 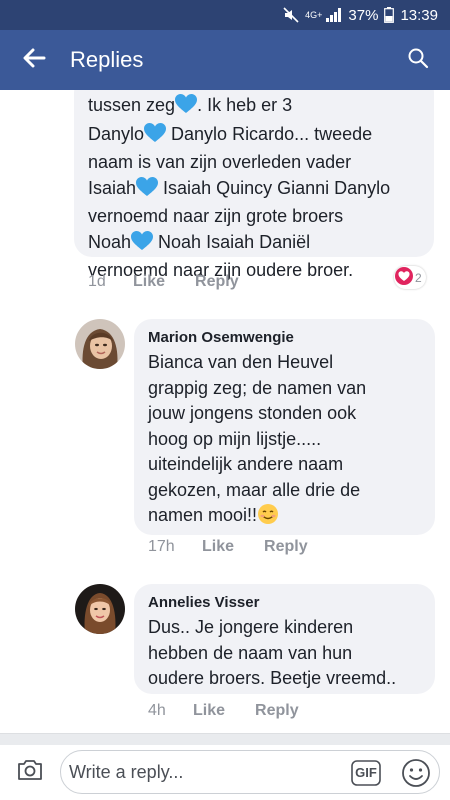 I want to click on comment-time: 4h, so click(x=157, y=710).